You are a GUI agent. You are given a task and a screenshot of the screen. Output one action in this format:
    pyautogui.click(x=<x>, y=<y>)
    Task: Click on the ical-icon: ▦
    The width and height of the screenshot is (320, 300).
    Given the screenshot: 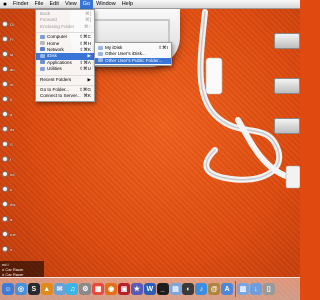 What is the action you would take?
    pyautogui.click(x=98, y=289)
    